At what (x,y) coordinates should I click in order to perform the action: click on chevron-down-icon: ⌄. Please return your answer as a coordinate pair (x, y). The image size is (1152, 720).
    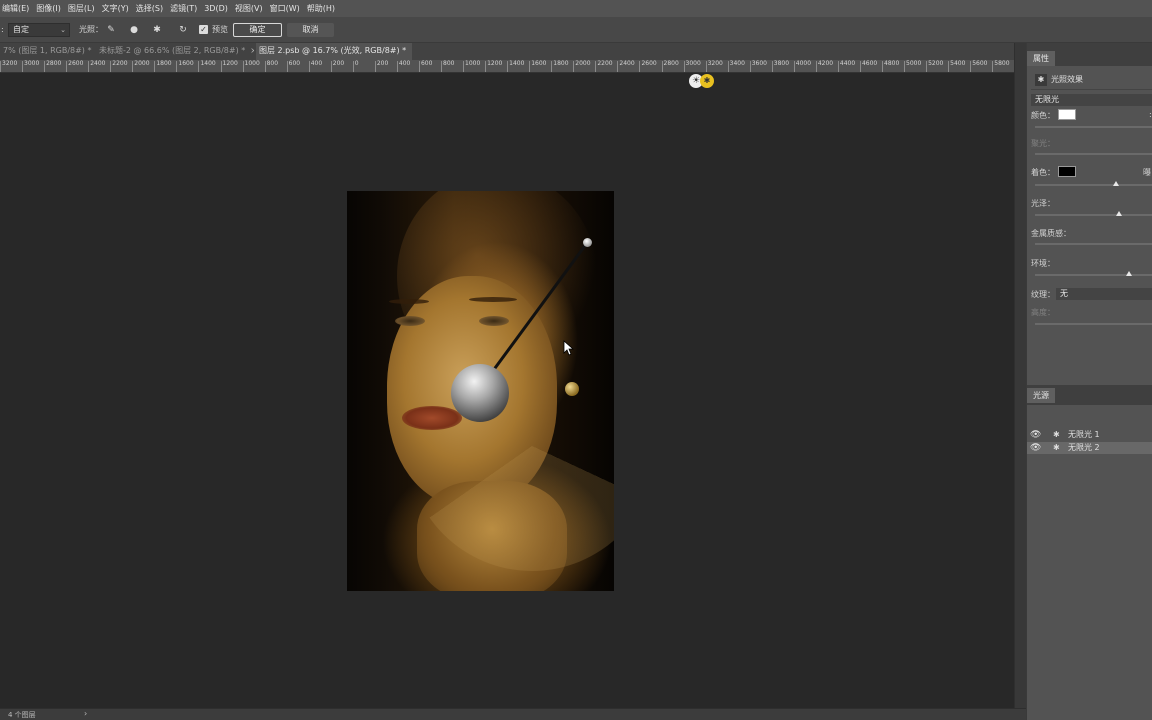
    Looking at the image, I should click on (63, 30).